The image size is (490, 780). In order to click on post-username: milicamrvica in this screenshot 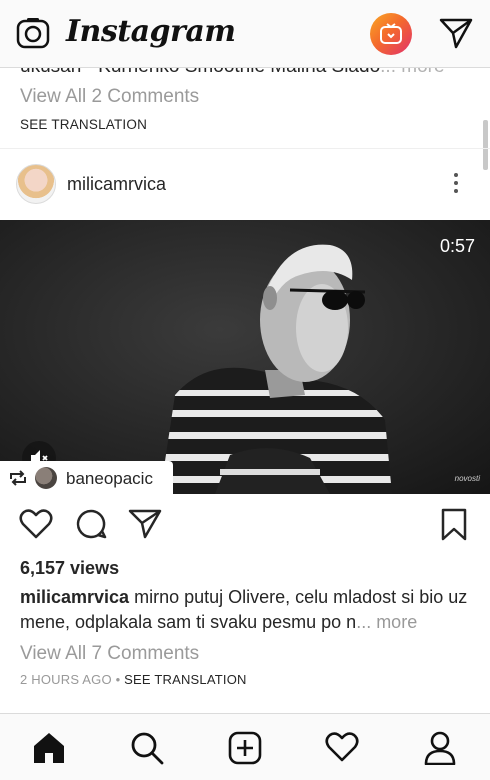, I will do `click(116, 184)`.